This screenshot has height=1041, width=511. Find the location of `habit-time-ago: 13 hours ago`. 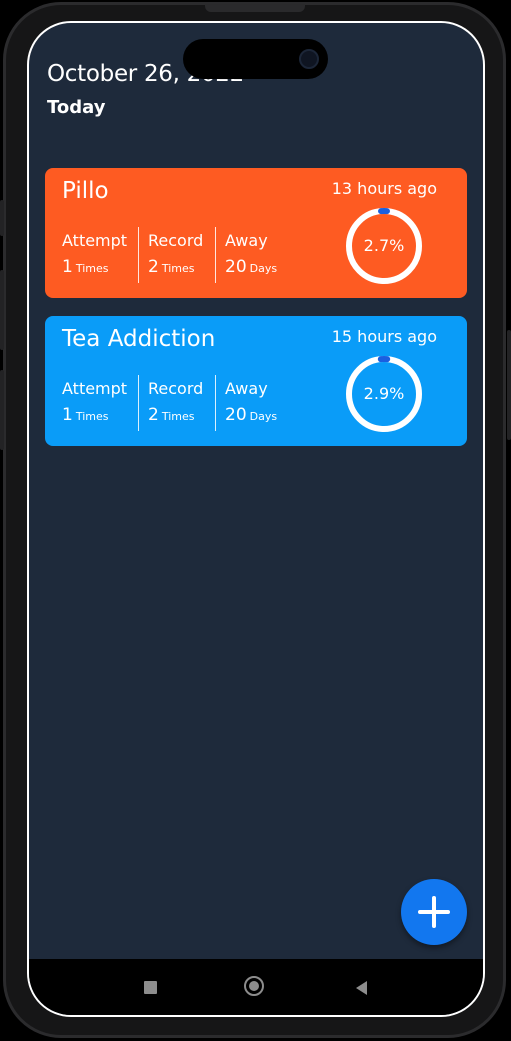

habit-time-ago: 13 hours ago is located at coordinates (384, 188).